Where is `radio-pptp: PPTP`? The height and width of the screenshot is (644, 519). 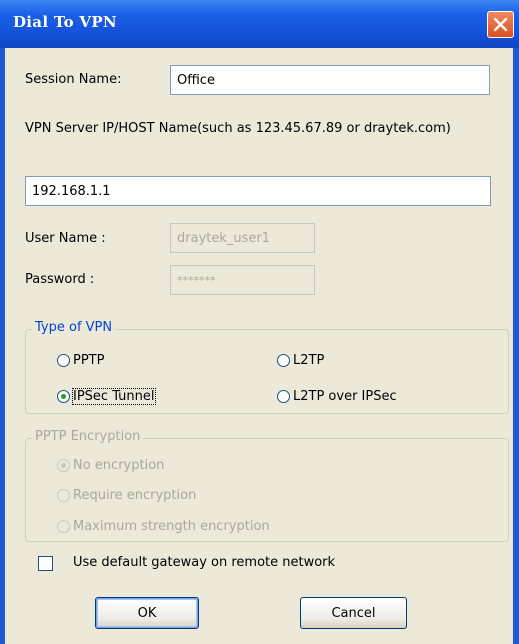
radio-pptp: PPTP is located at coordinates (80, 360).